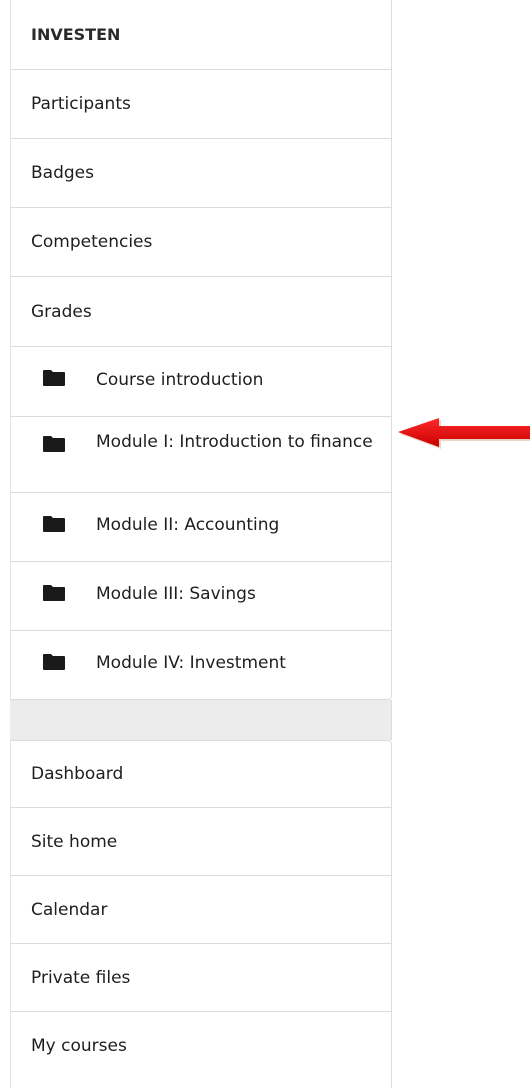 The height and width of the screenshot is (1088, 530). What do you see at coordinates (180, 380) in the screenshot?
I see `section-label: Course introduction` at bounding box center [180, 380].